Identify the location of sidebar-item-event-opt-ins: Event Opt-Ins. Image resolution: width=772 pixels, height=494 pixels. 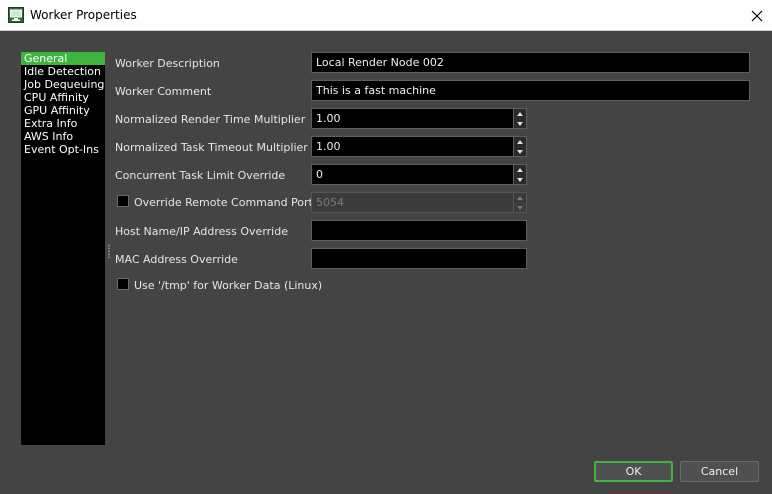
(63, 149).